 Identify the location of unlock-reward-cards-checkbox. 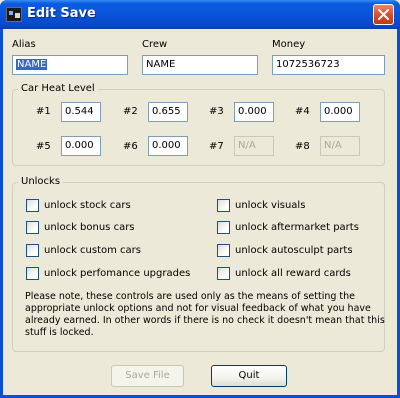
(223, 273).